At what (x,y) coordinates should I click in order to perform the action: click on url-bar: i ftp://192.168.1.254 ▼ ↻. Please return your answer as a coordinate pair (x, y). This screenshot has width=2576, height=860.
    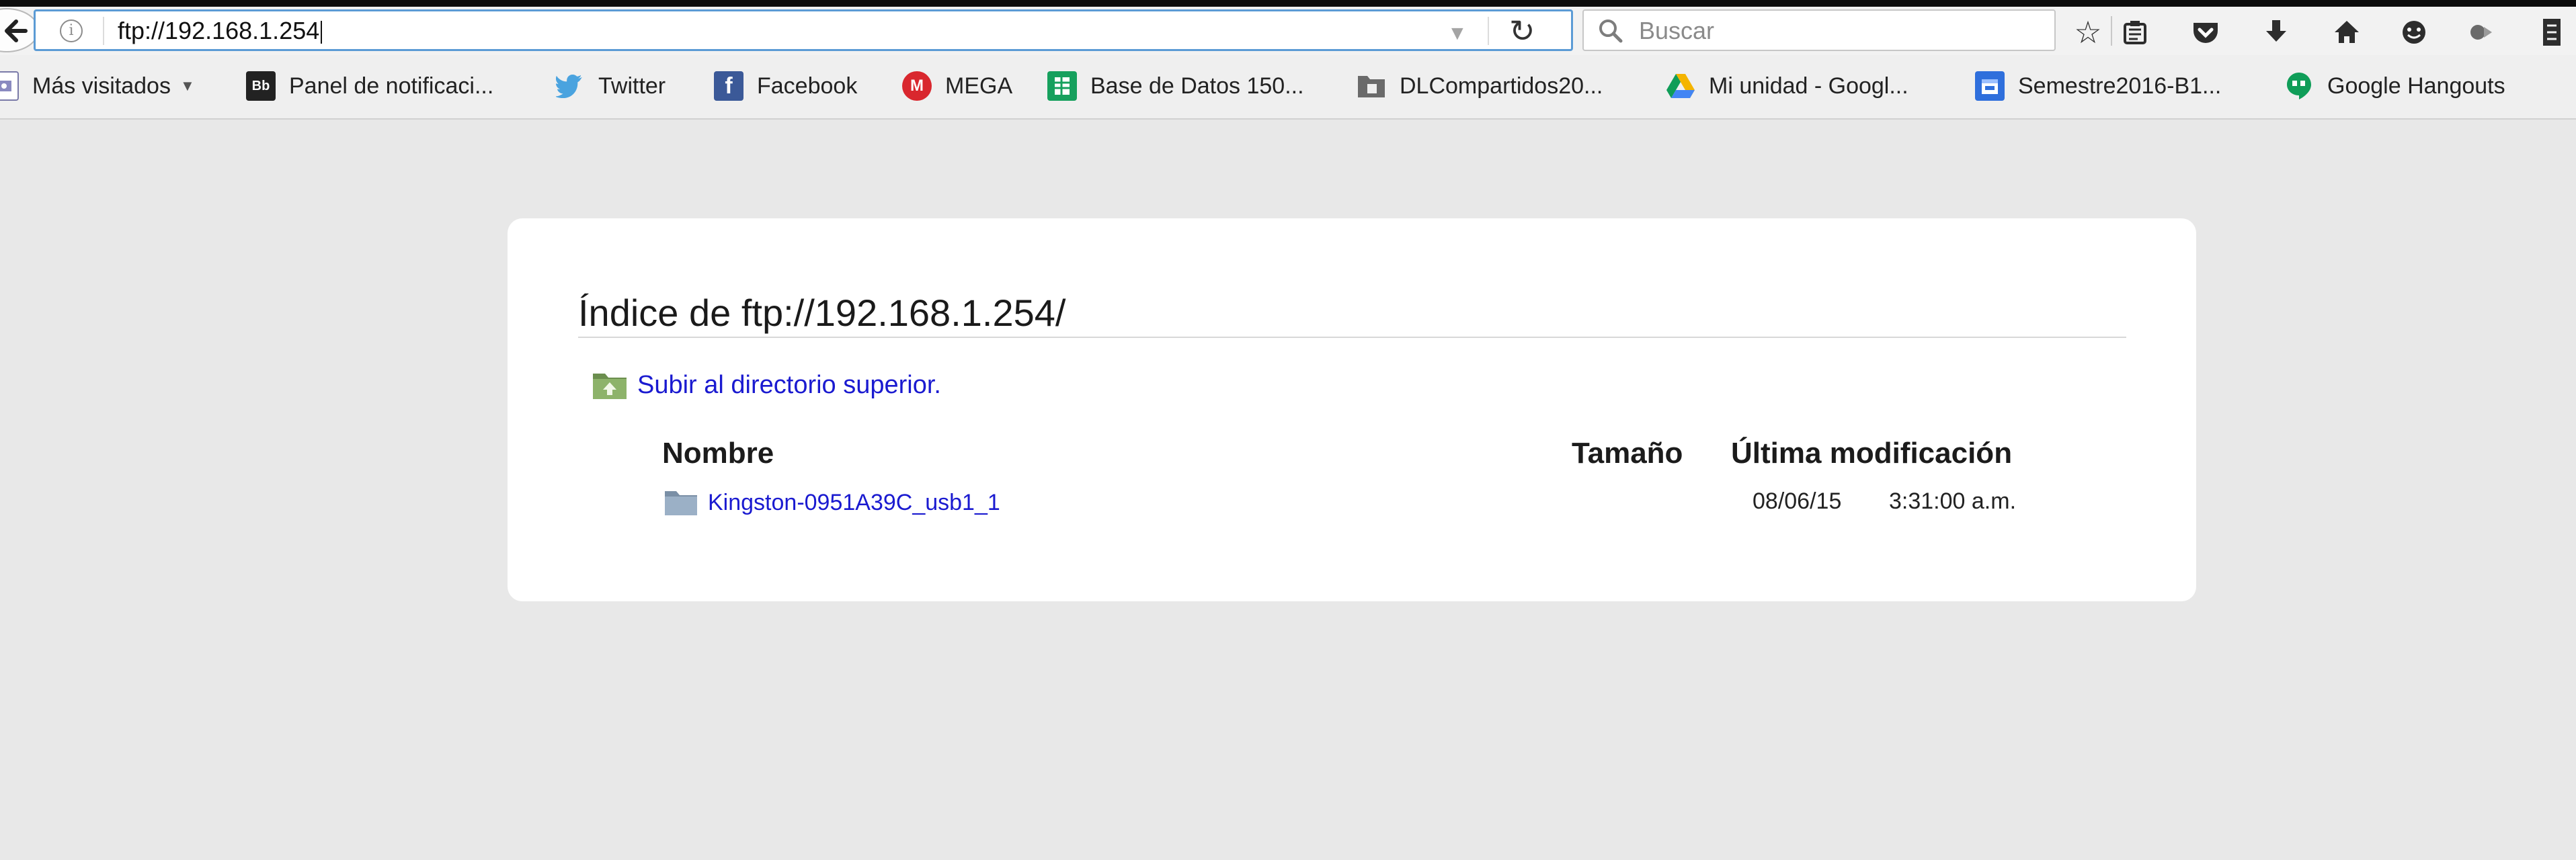
    Looking at the image, I should click on (803, 30).